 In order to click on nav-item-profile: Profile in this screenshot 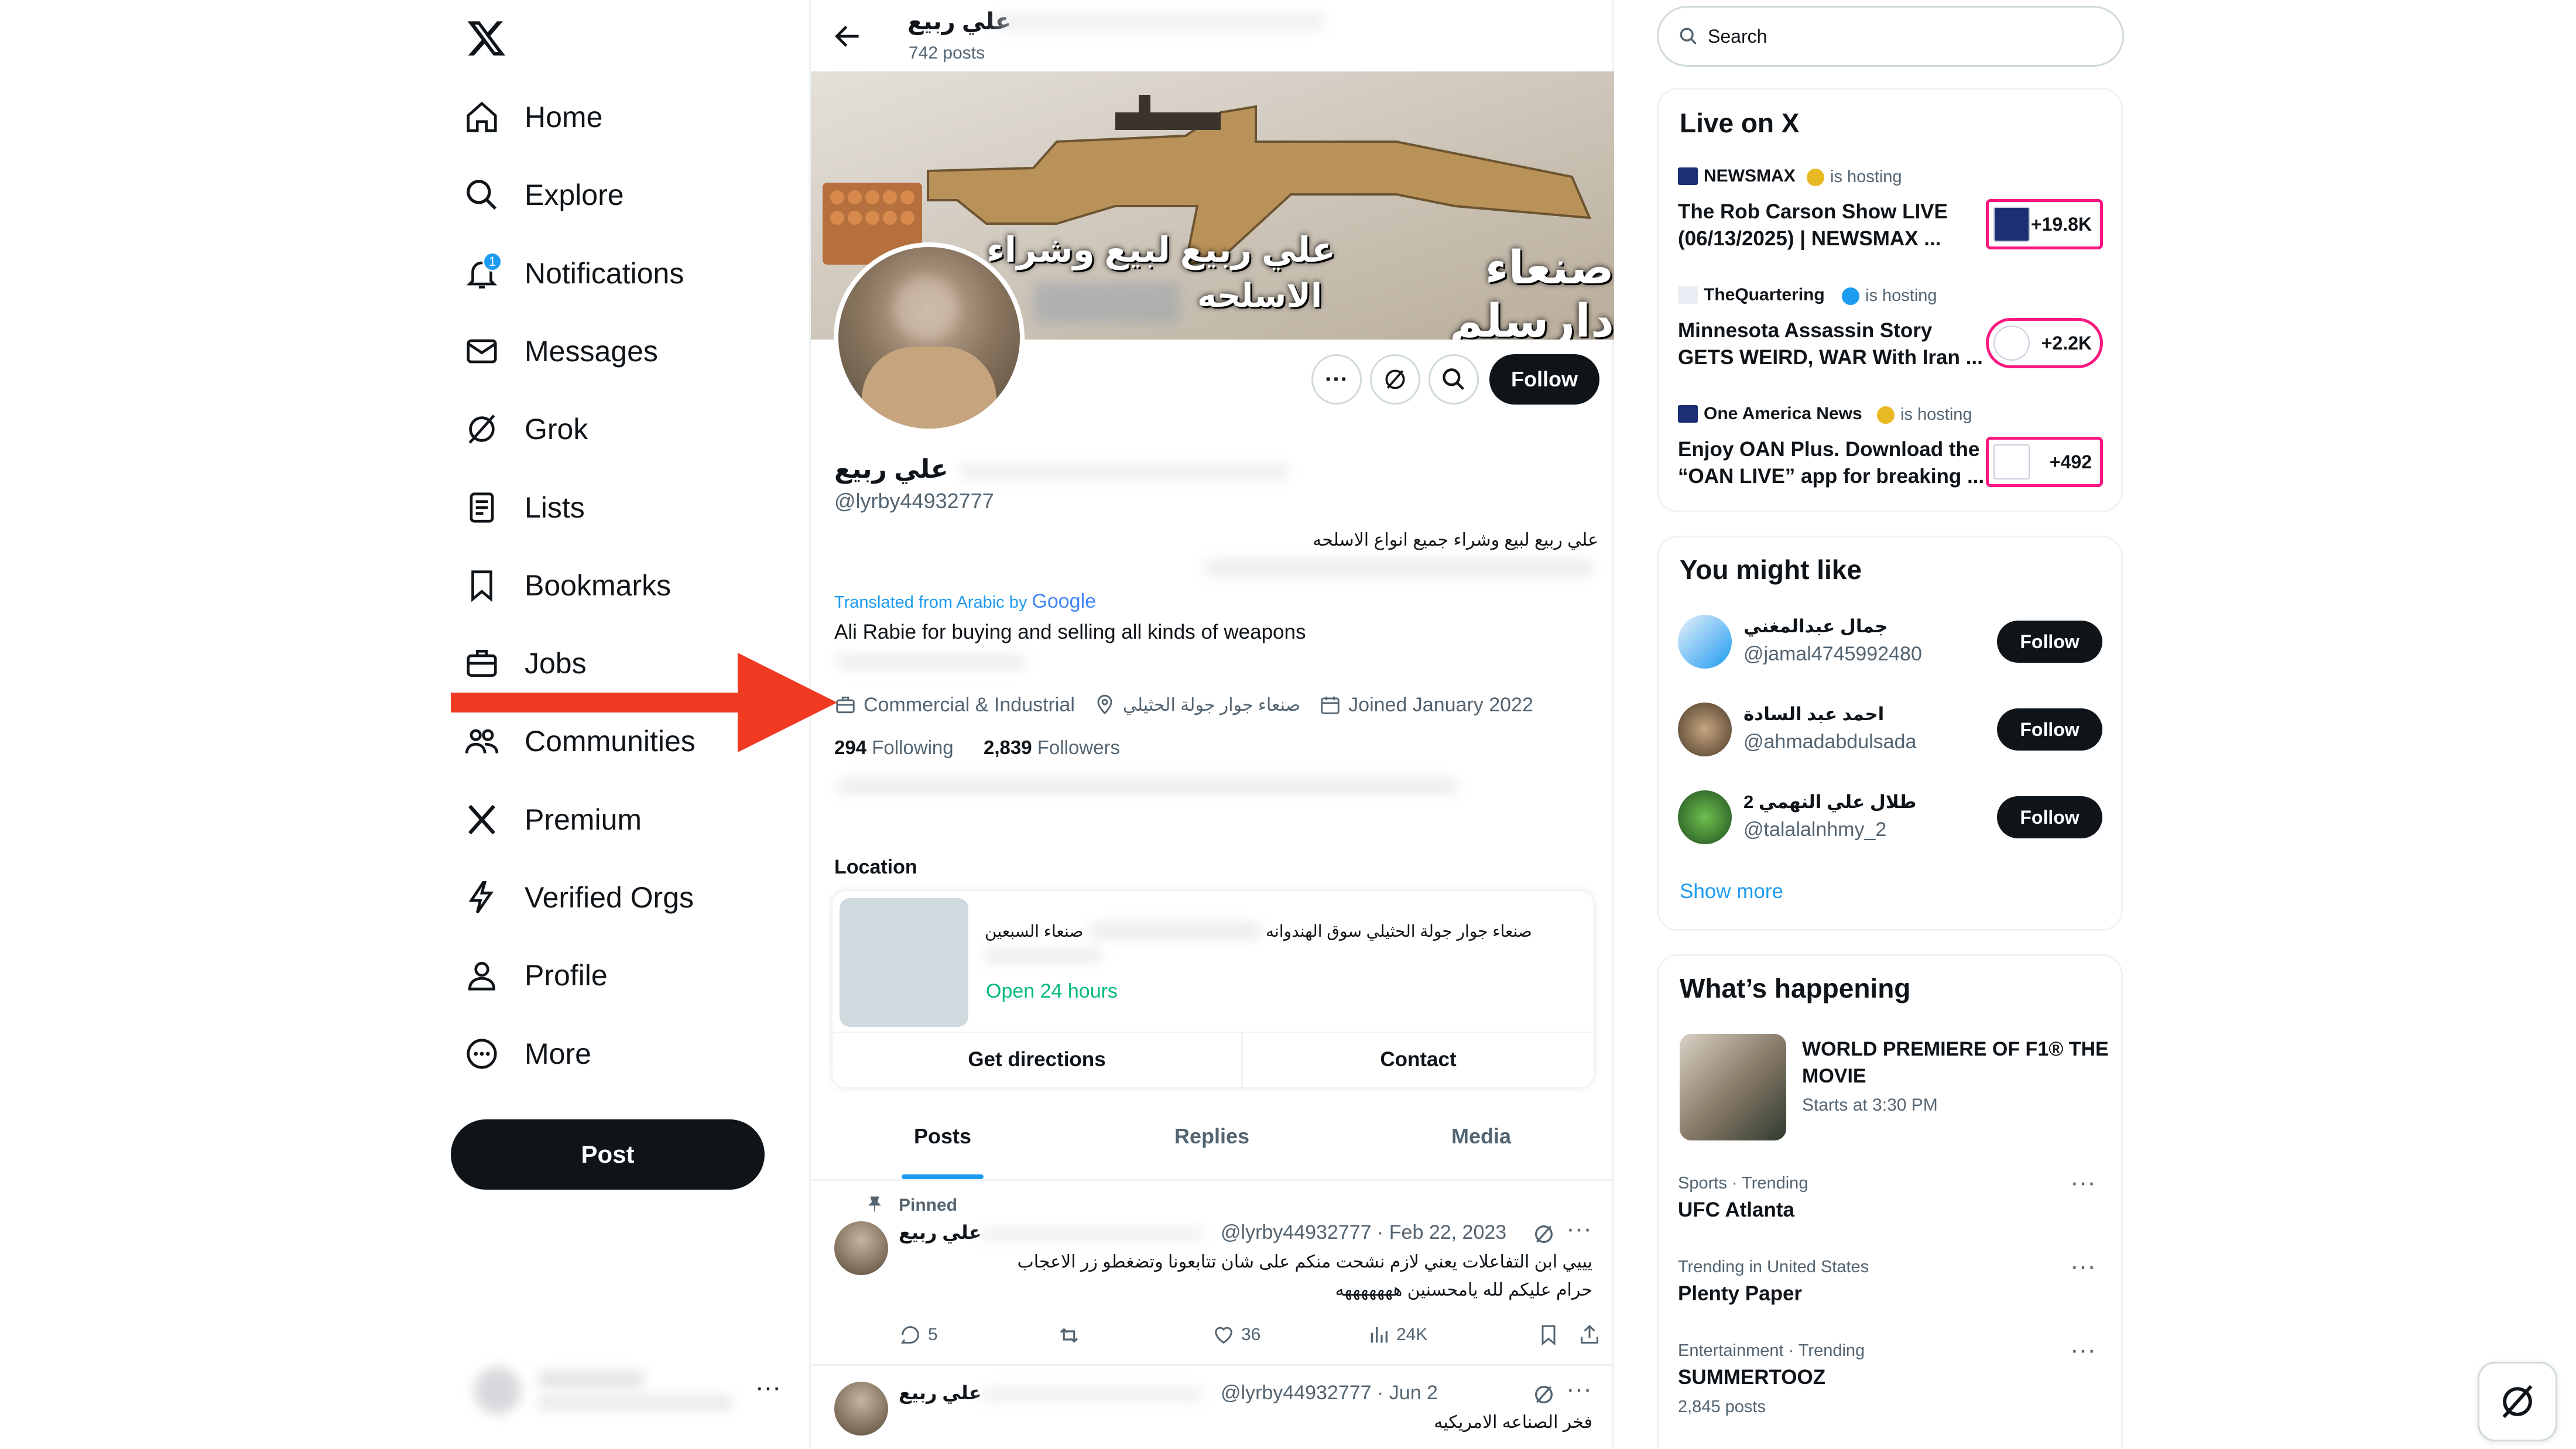, I will do `click(536, 975)`.